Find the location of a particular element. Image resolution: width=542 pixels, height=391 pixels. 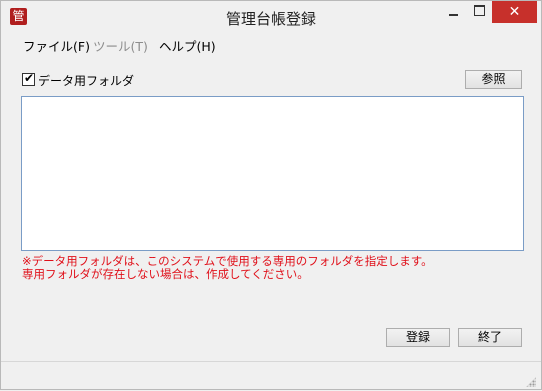

minimize-icon is located at coordinates (453, 14).